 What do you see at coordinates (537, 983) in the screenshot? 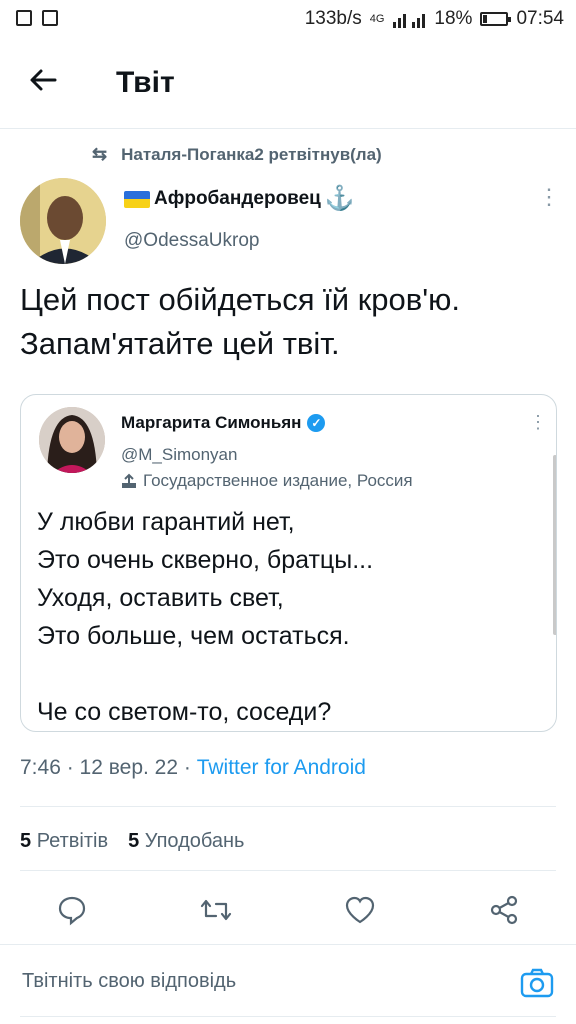
I see `camera-icon` at bounding box center [537, 983].